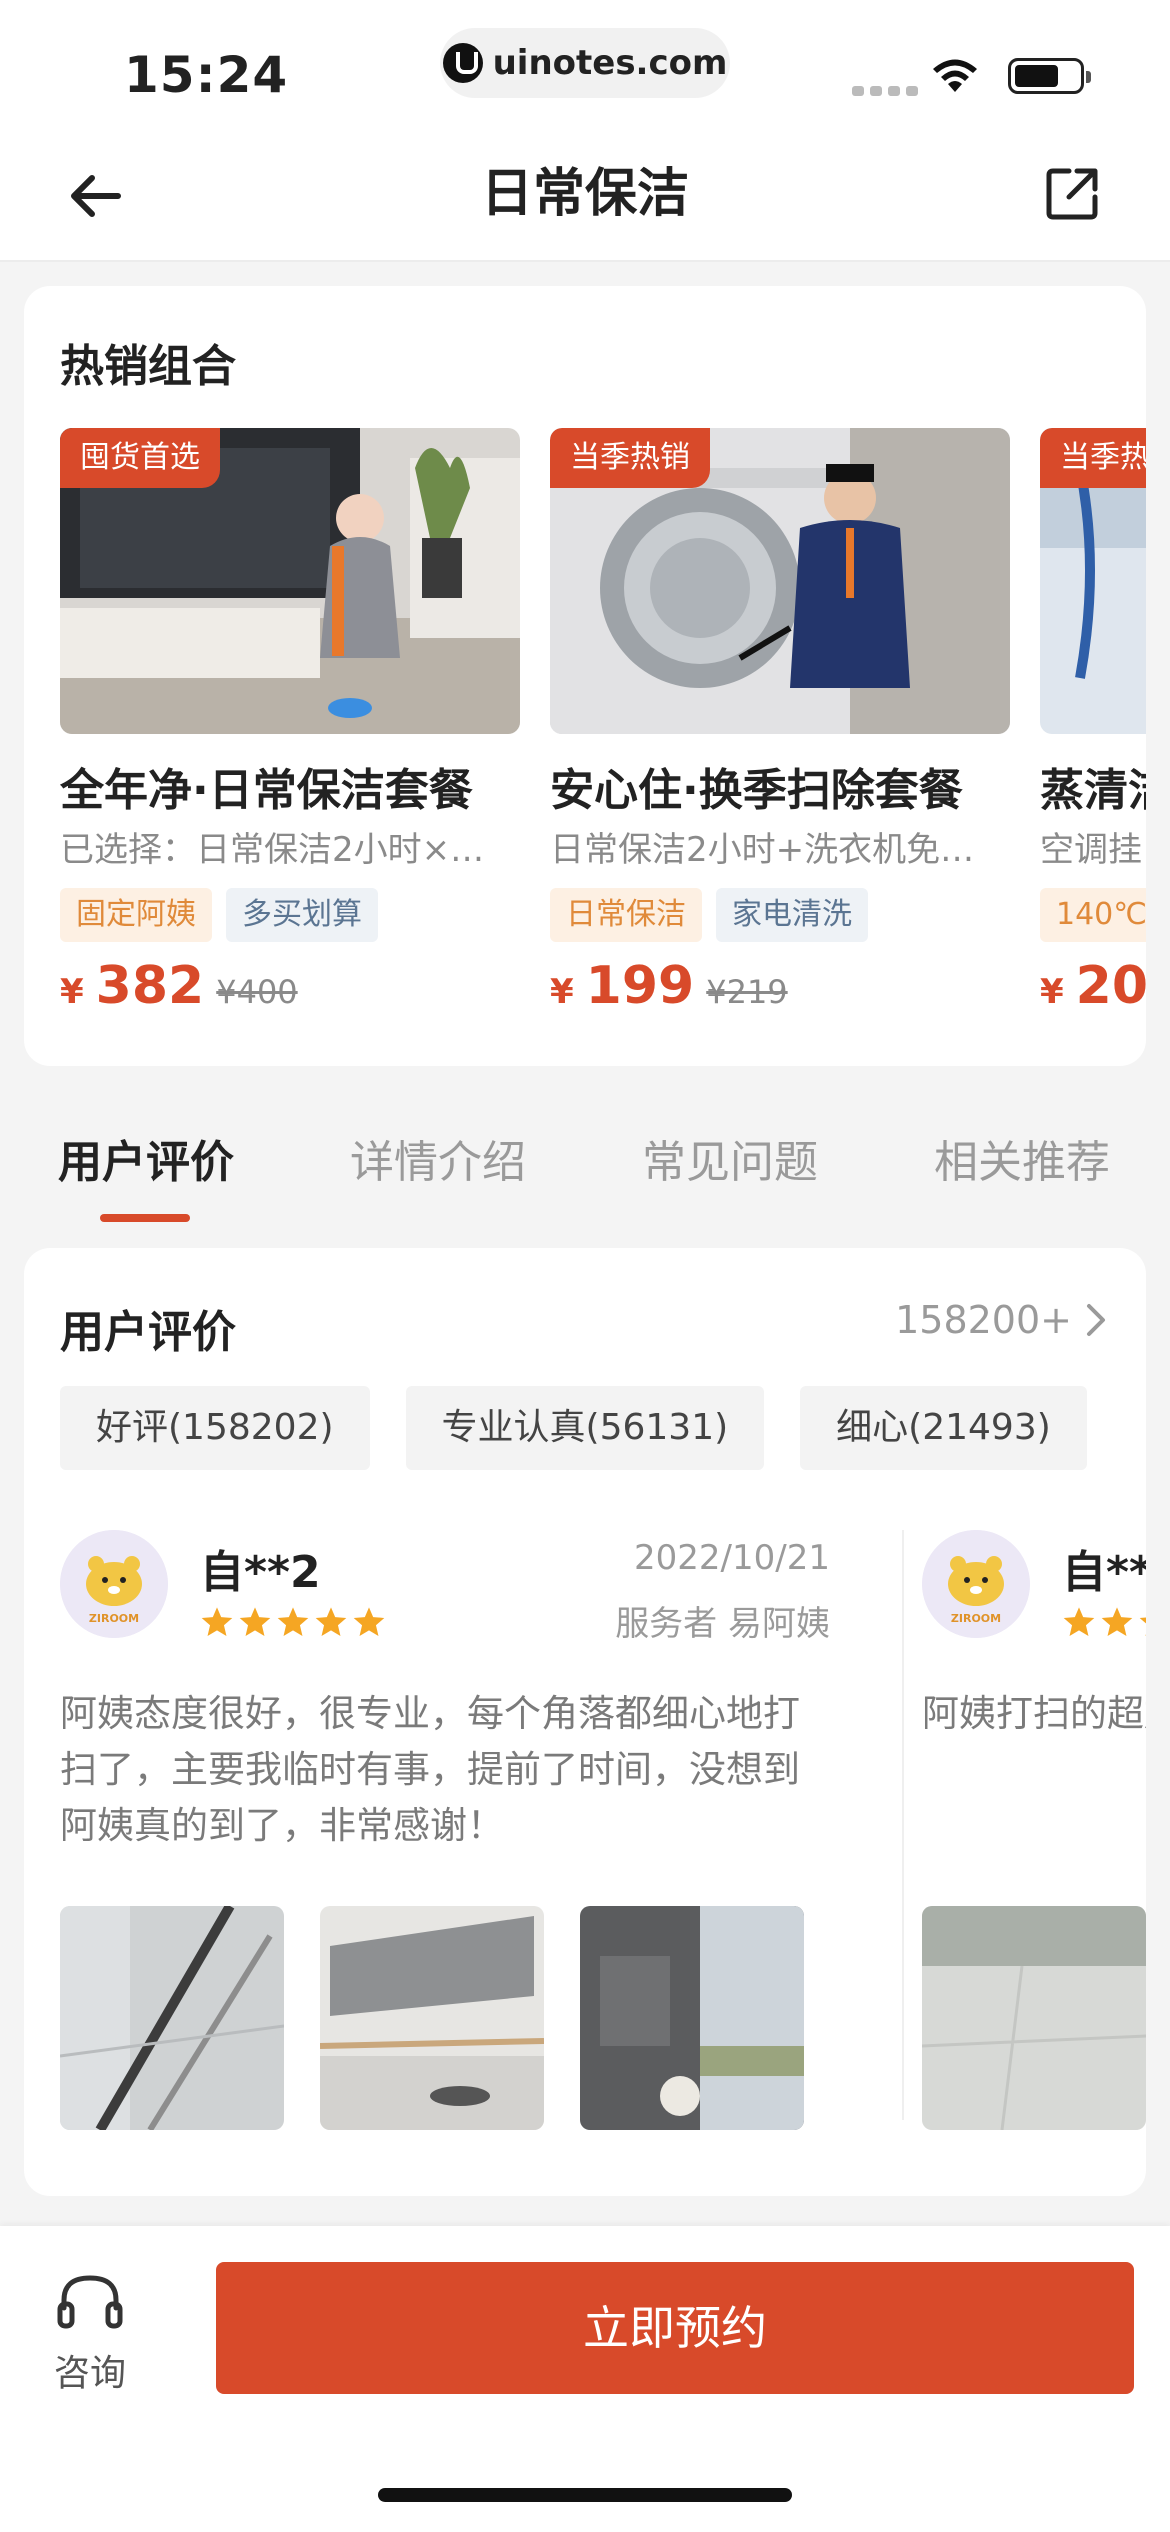  What do you see at coordinates (1096, 1320) in the screenshot?
I see `chevron-right-icon` at bounding box center [1096, 1320].